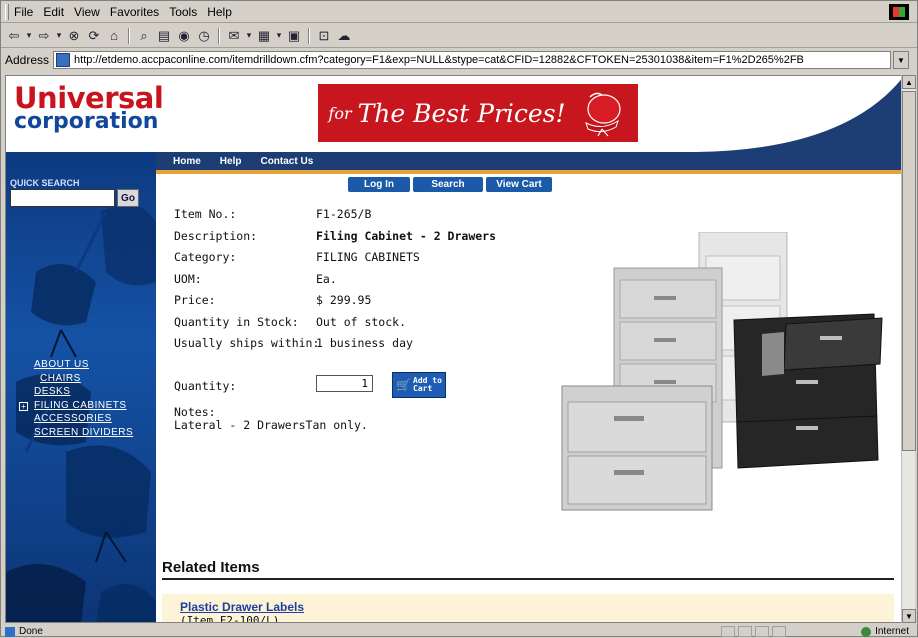 This screenshot has height=638, width=918. What do you see at coordinates (247, 343) in the screenshot?
I see `field-label: Usually ships within:` at bounding box center [247, 343].